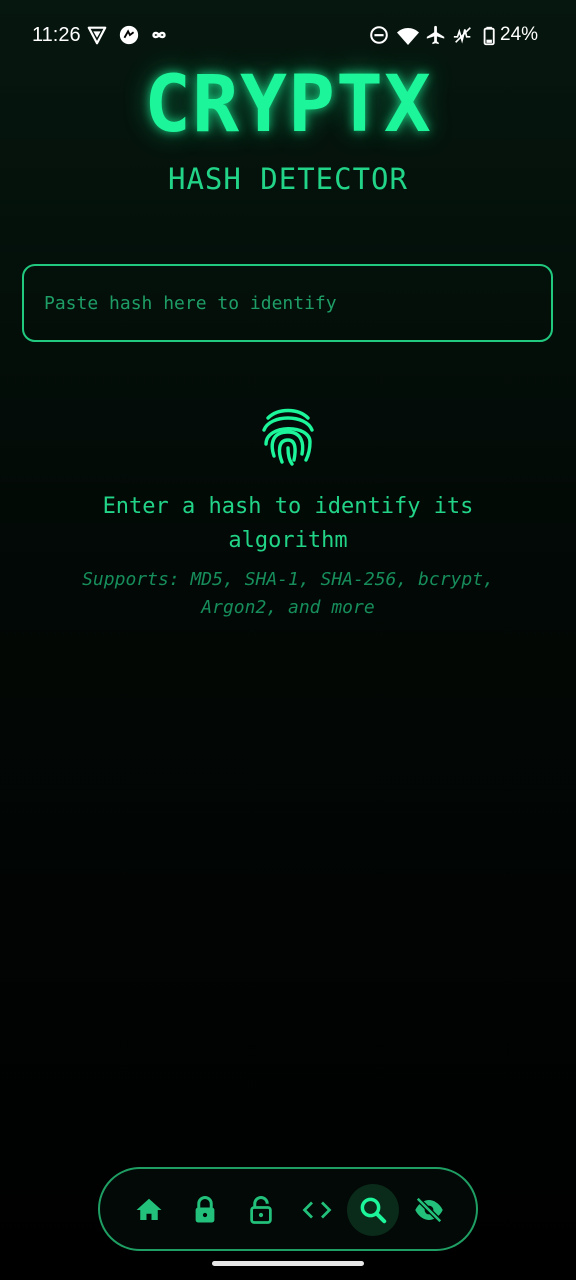 This screenshot has height=1280, width=576. What do you see at coordinates (380, 36) in the screenshot?
I see `do-not-disturb-icon` at bounding box center [380, 36].